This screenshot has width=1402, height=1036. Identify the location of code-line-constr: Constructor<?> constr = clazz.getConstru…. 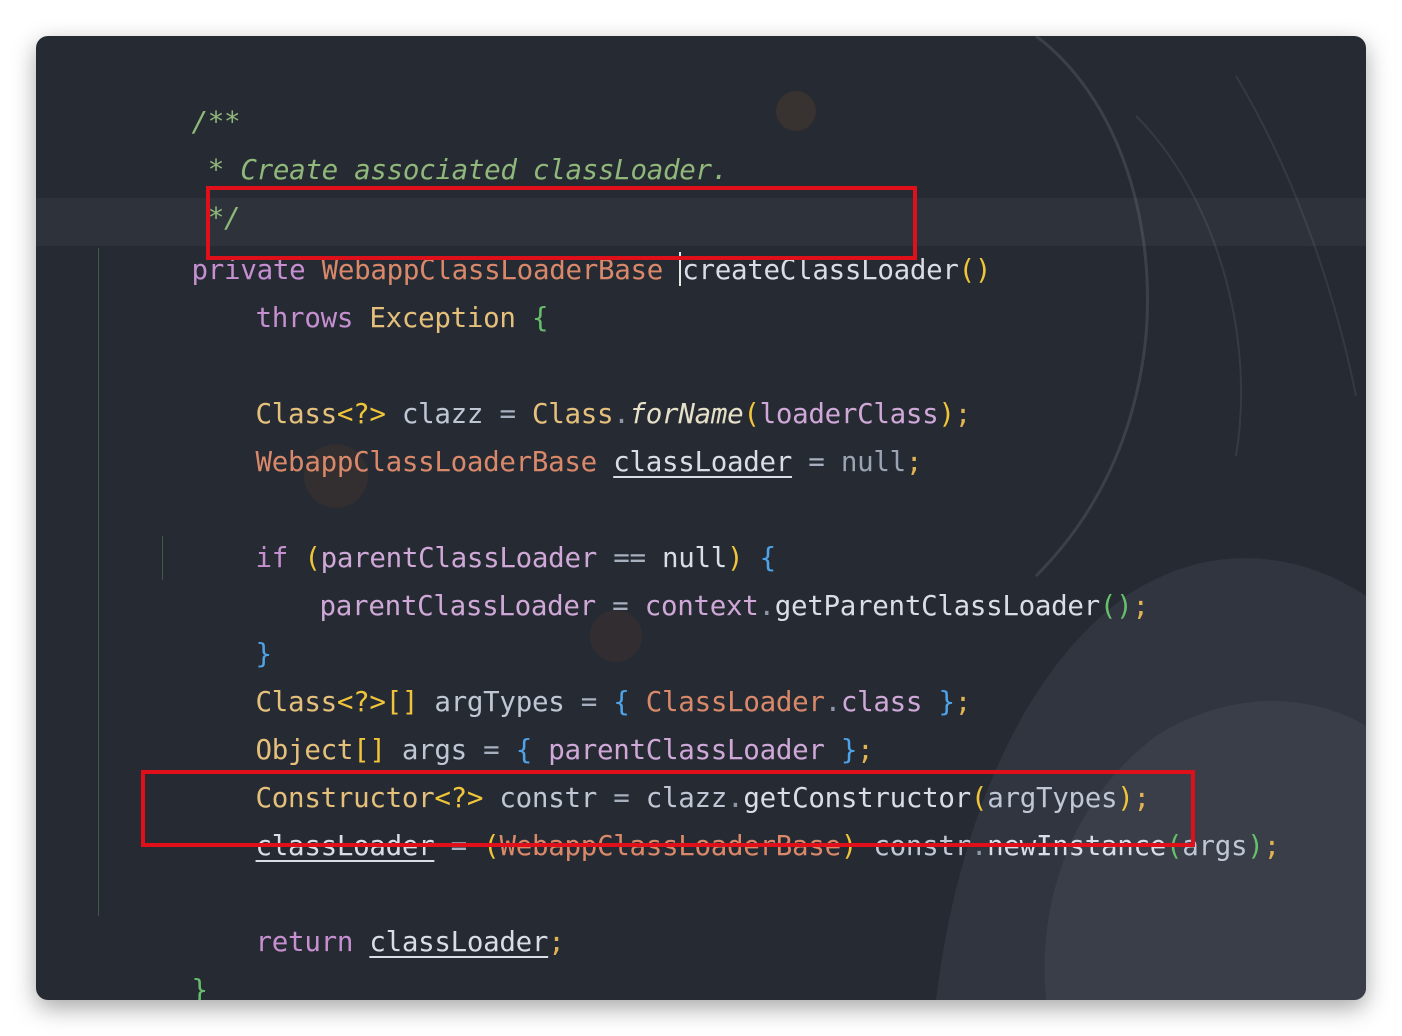
(654, 770).